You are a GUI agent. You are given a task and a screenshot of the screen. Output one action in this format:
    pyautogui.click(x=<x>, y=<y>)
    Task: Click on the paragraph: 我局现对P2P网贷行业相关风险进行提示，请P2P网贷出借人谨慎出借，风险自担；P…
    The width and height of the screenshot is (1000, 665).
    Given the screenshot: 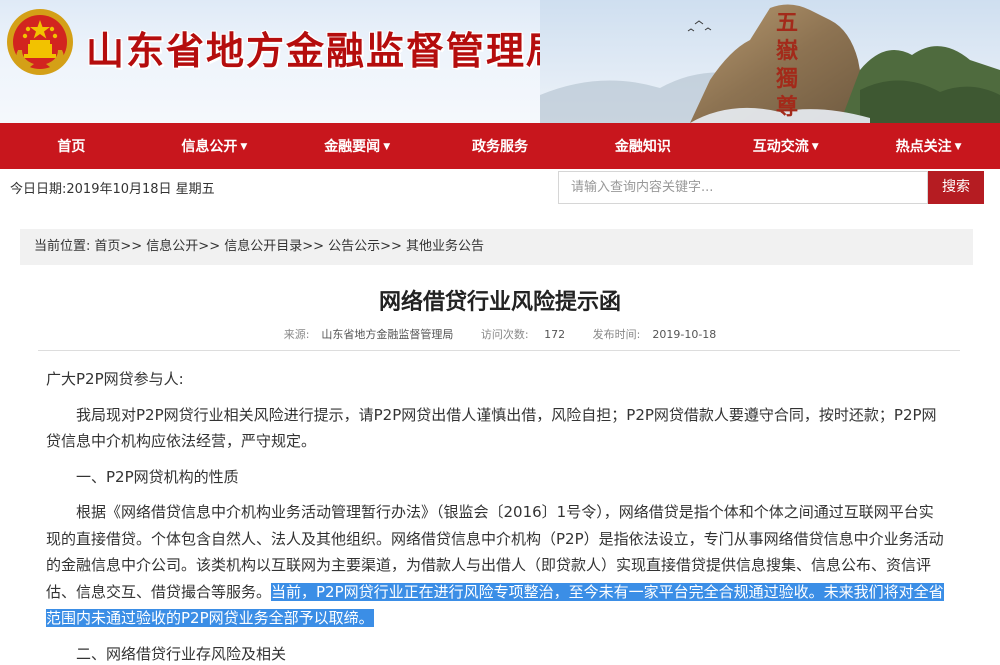 What is the action you would take?
    pyautogui.click(x=491, y=428)
    